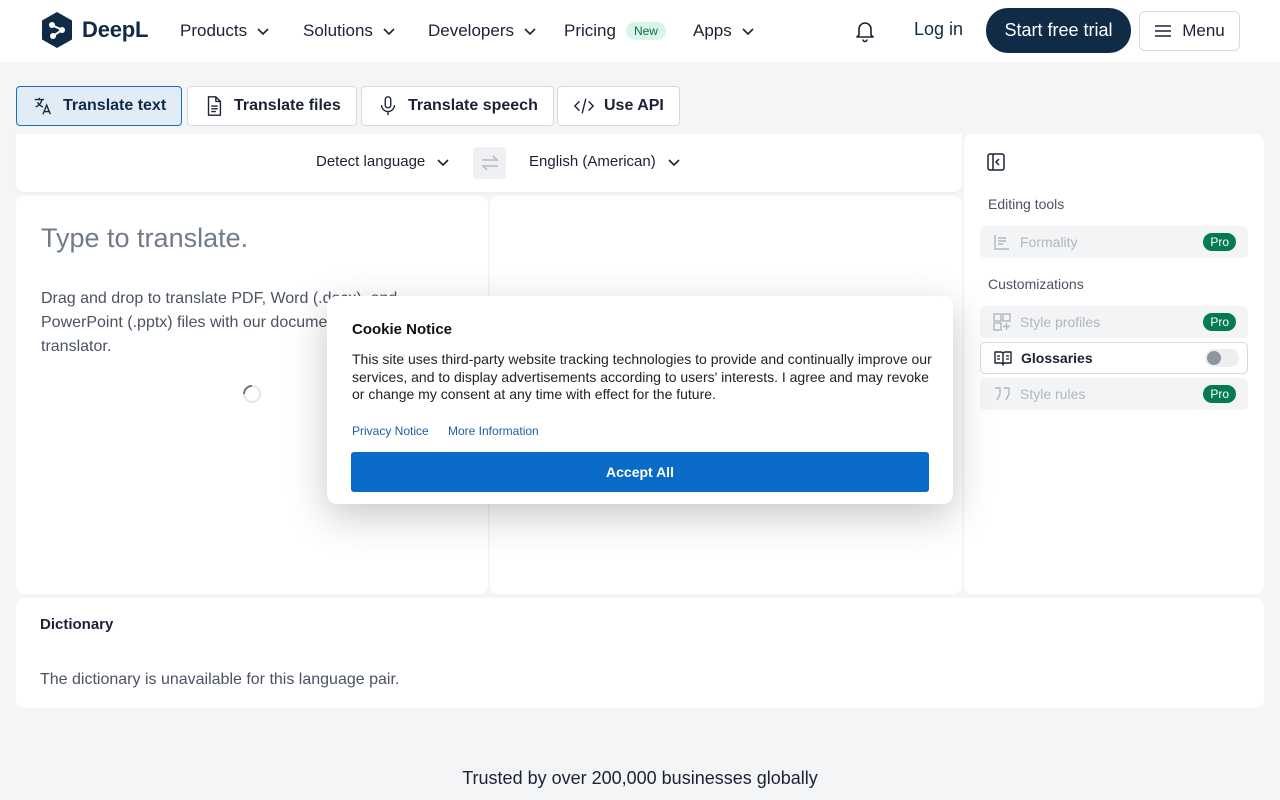  What do you see at coordinates (145, 238) in the screenshot?
I see `source-placeholder: Type to translate.` at bounding box center [145, 238].